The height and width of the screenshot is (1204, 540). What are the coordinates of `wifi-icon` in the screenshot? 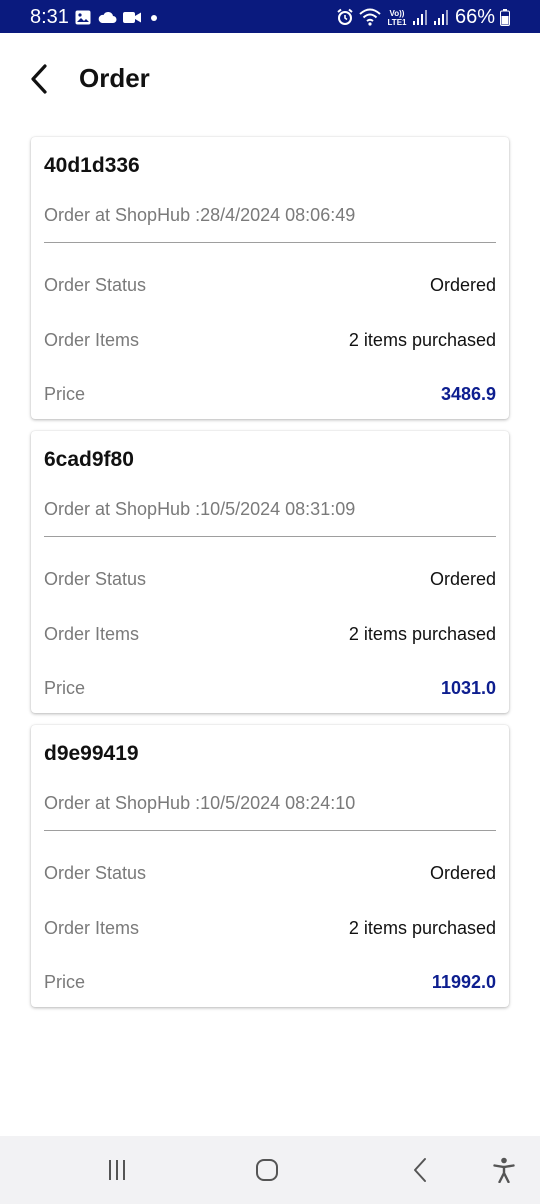 It's located at (370, 17).